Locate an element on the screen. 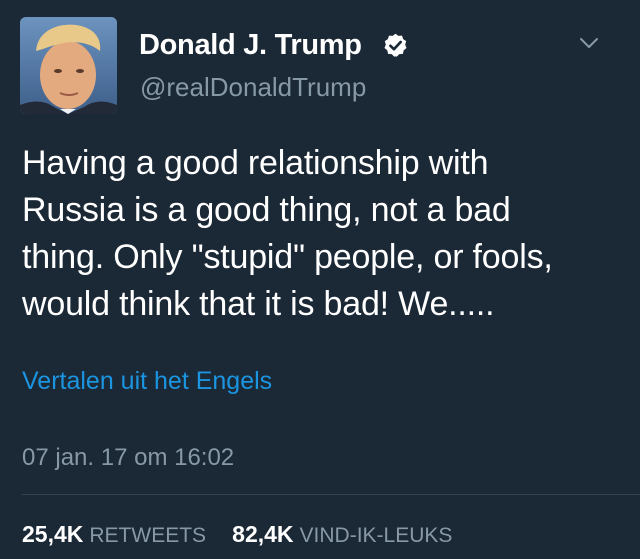 This screenshot has width=640, height=559. tweet-timestamp: 07 jan. 17 om 16:02 is located at coordinates (128, 458).